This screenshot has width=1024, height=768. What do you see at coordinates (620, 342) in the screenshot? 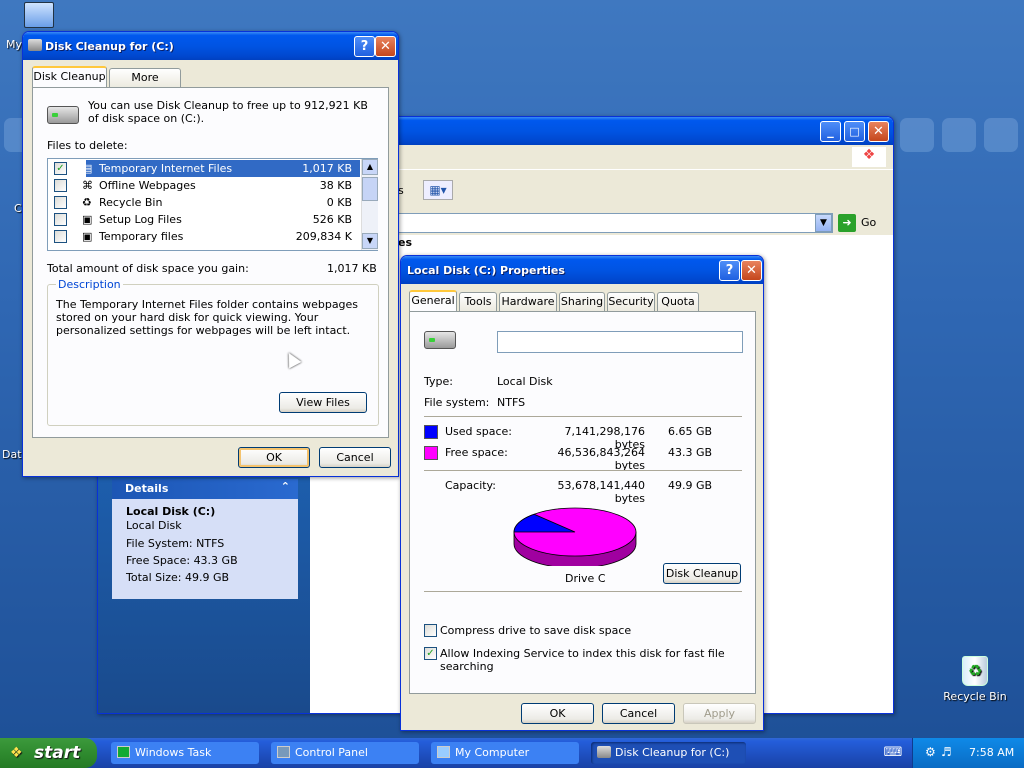
I see `volume-label-input` at bounding box center [620, 342].